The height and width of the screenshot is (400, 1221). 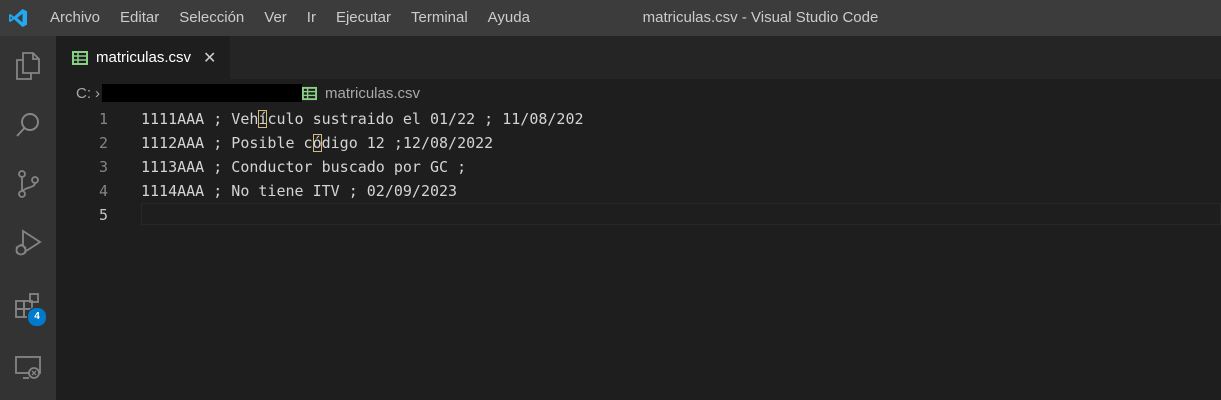 I want to click on source-control-icon, so click(x=28, y=184).